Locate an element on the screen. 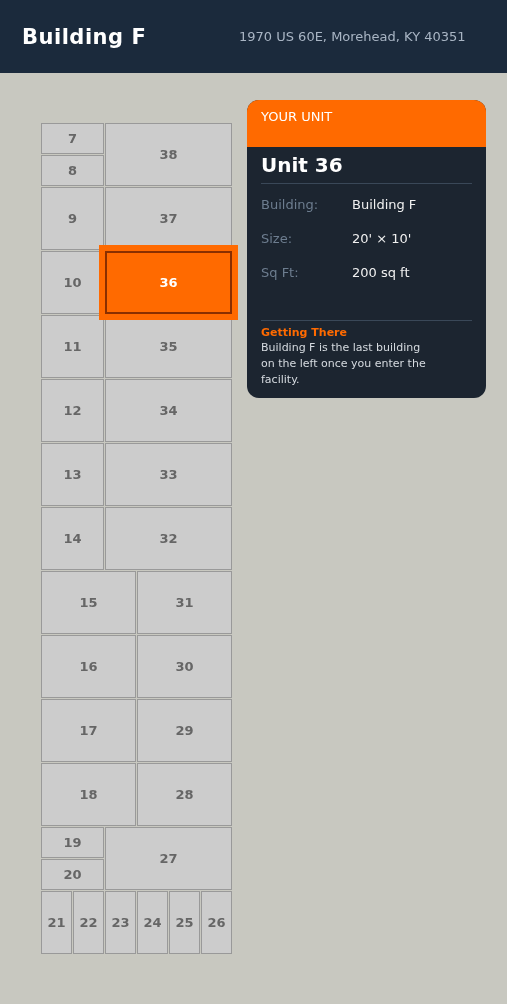  address: 1970 US 60E, Morehead, KY 40351 is located at coordinates (352, 36).